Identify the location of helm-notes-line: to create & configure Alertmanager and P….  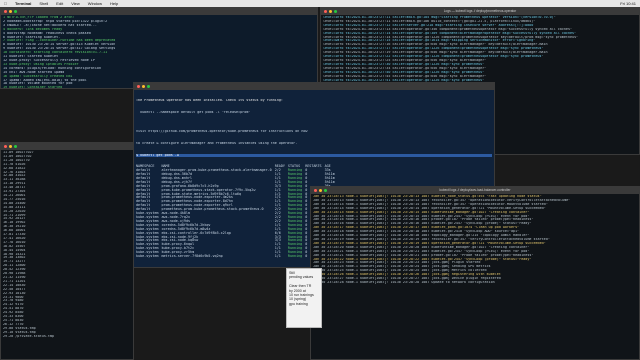
(217, 143).